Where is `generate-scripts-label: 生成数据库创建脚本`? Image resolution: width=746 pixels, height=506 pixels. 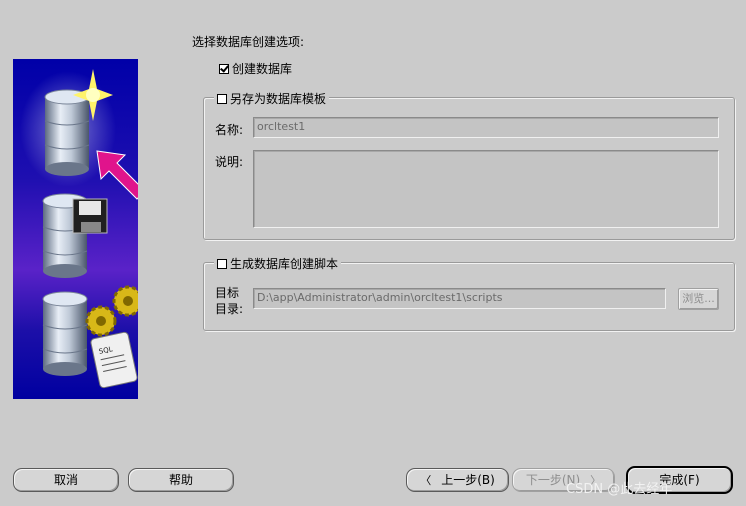
generate-scripts-label: 生成数据库创建脚本 is located at coordinates (284, 264).